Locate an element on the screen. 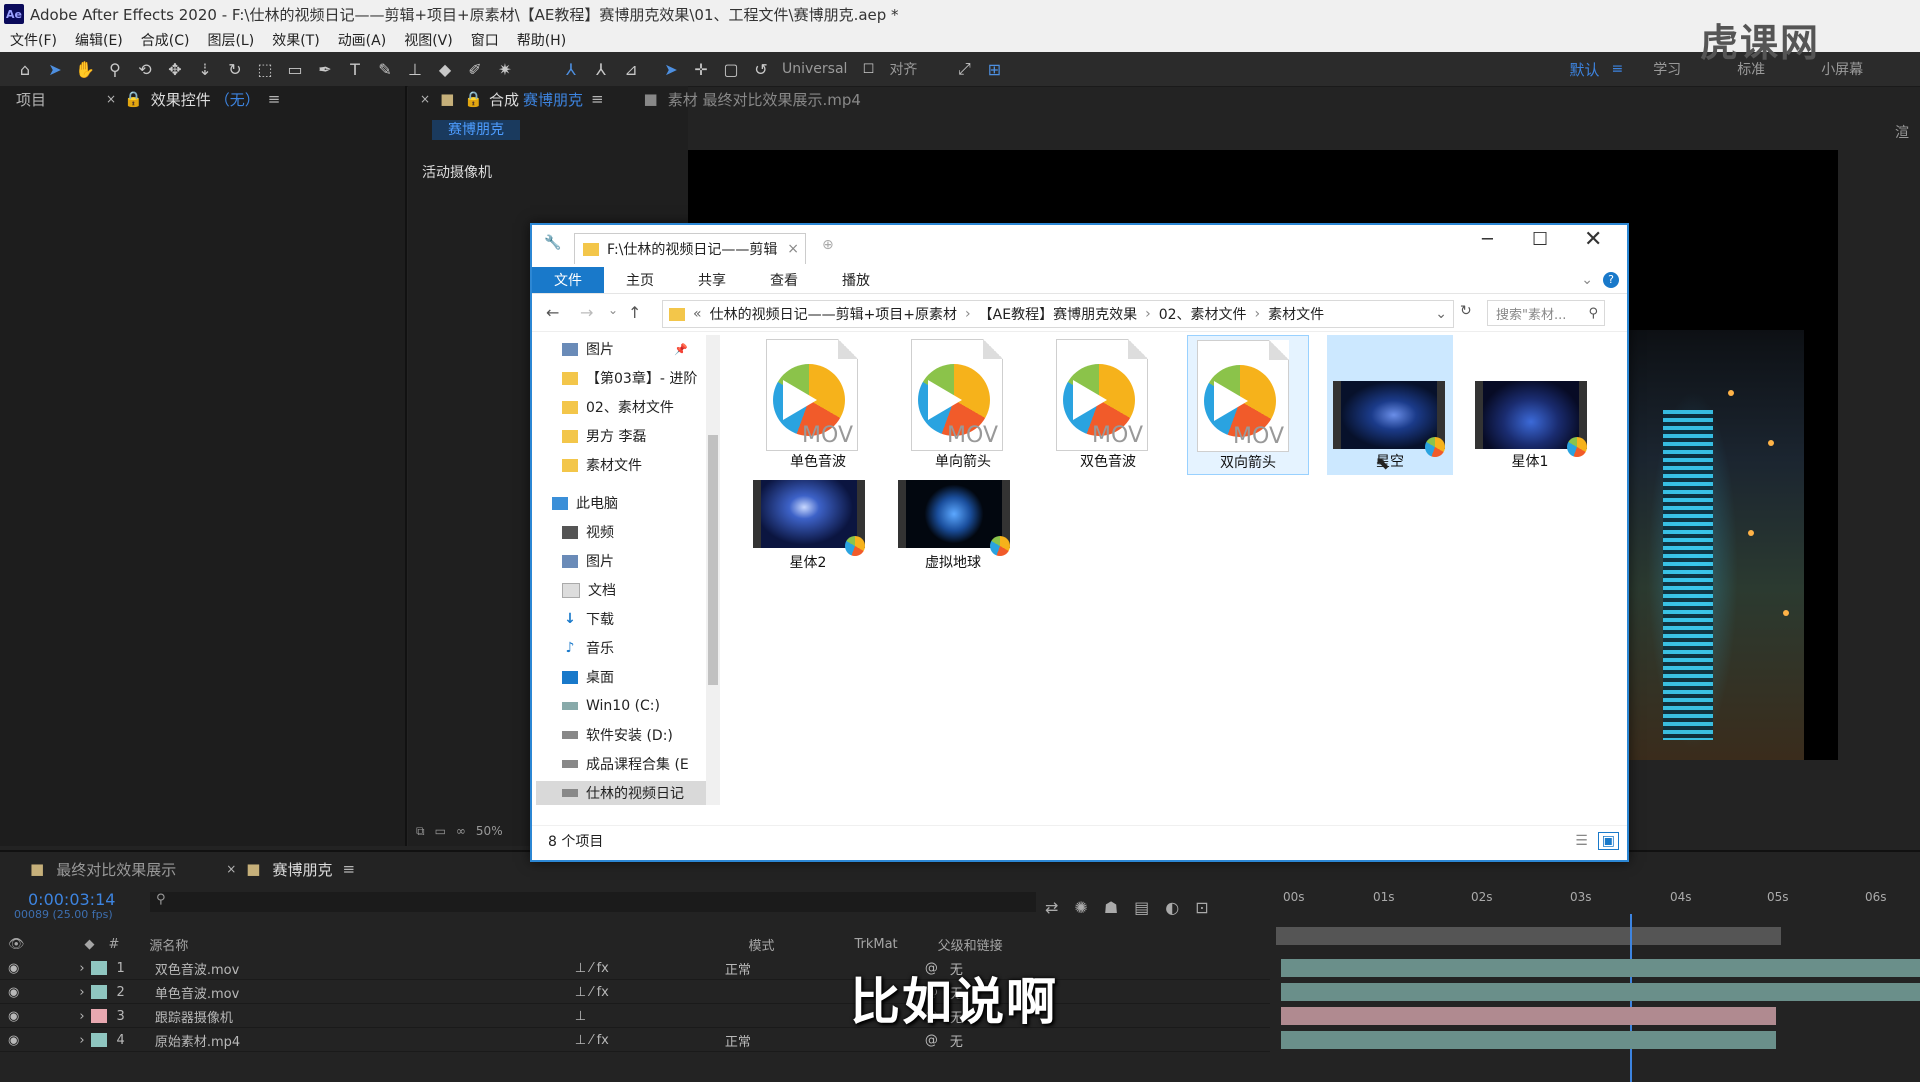 This screenshot has width=1920, height=1082. nav-scrollbar-thumb is located at coordinates (713, 560).